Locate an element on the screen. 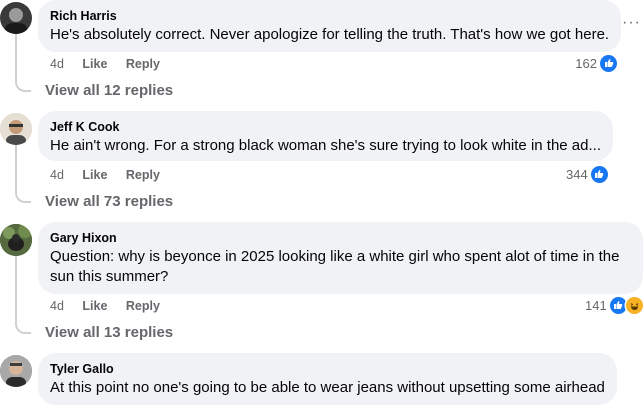 The height and width of the screenshot is (407, 643). reaction-summary: 141 is located at coordinates (614, 305).